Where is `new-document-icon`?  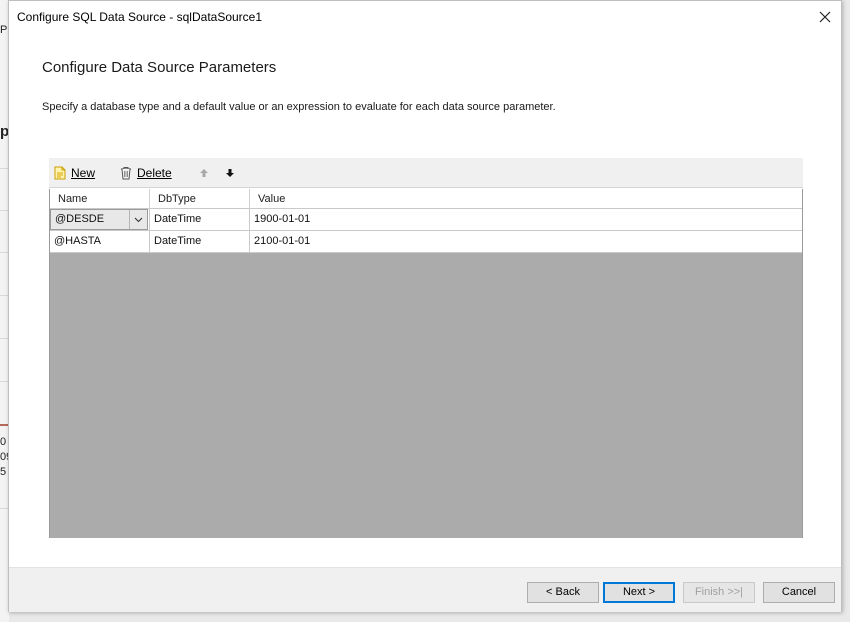 new-document-icon is located at coordinates (60, 173).